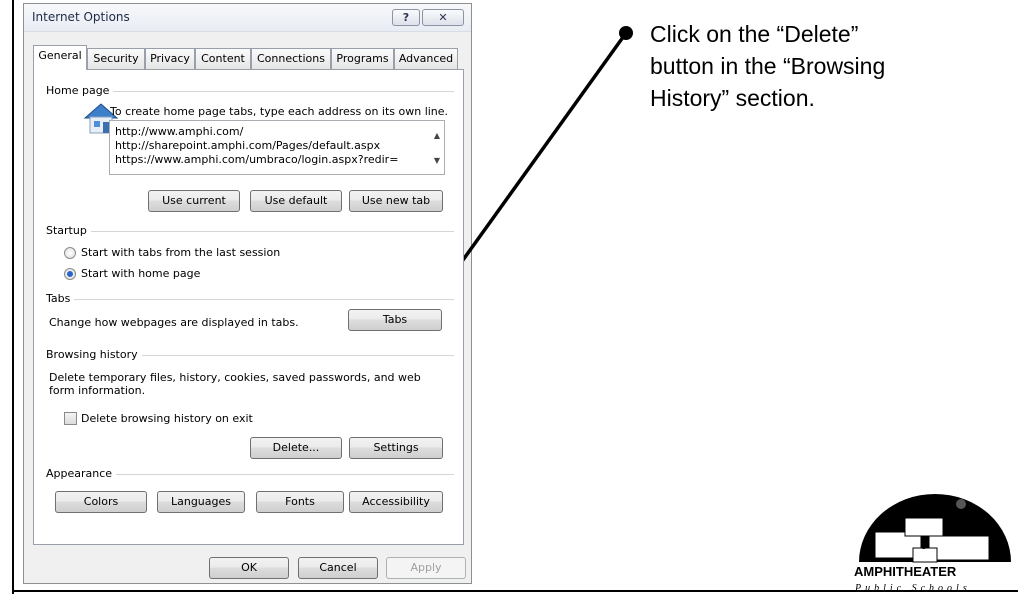 The height and width of the screenshot is (594, 1018). What do you see at coordinates (223, 58) in the screenshot?
I see `tab-content: Content` at bounding box center [223, 58].